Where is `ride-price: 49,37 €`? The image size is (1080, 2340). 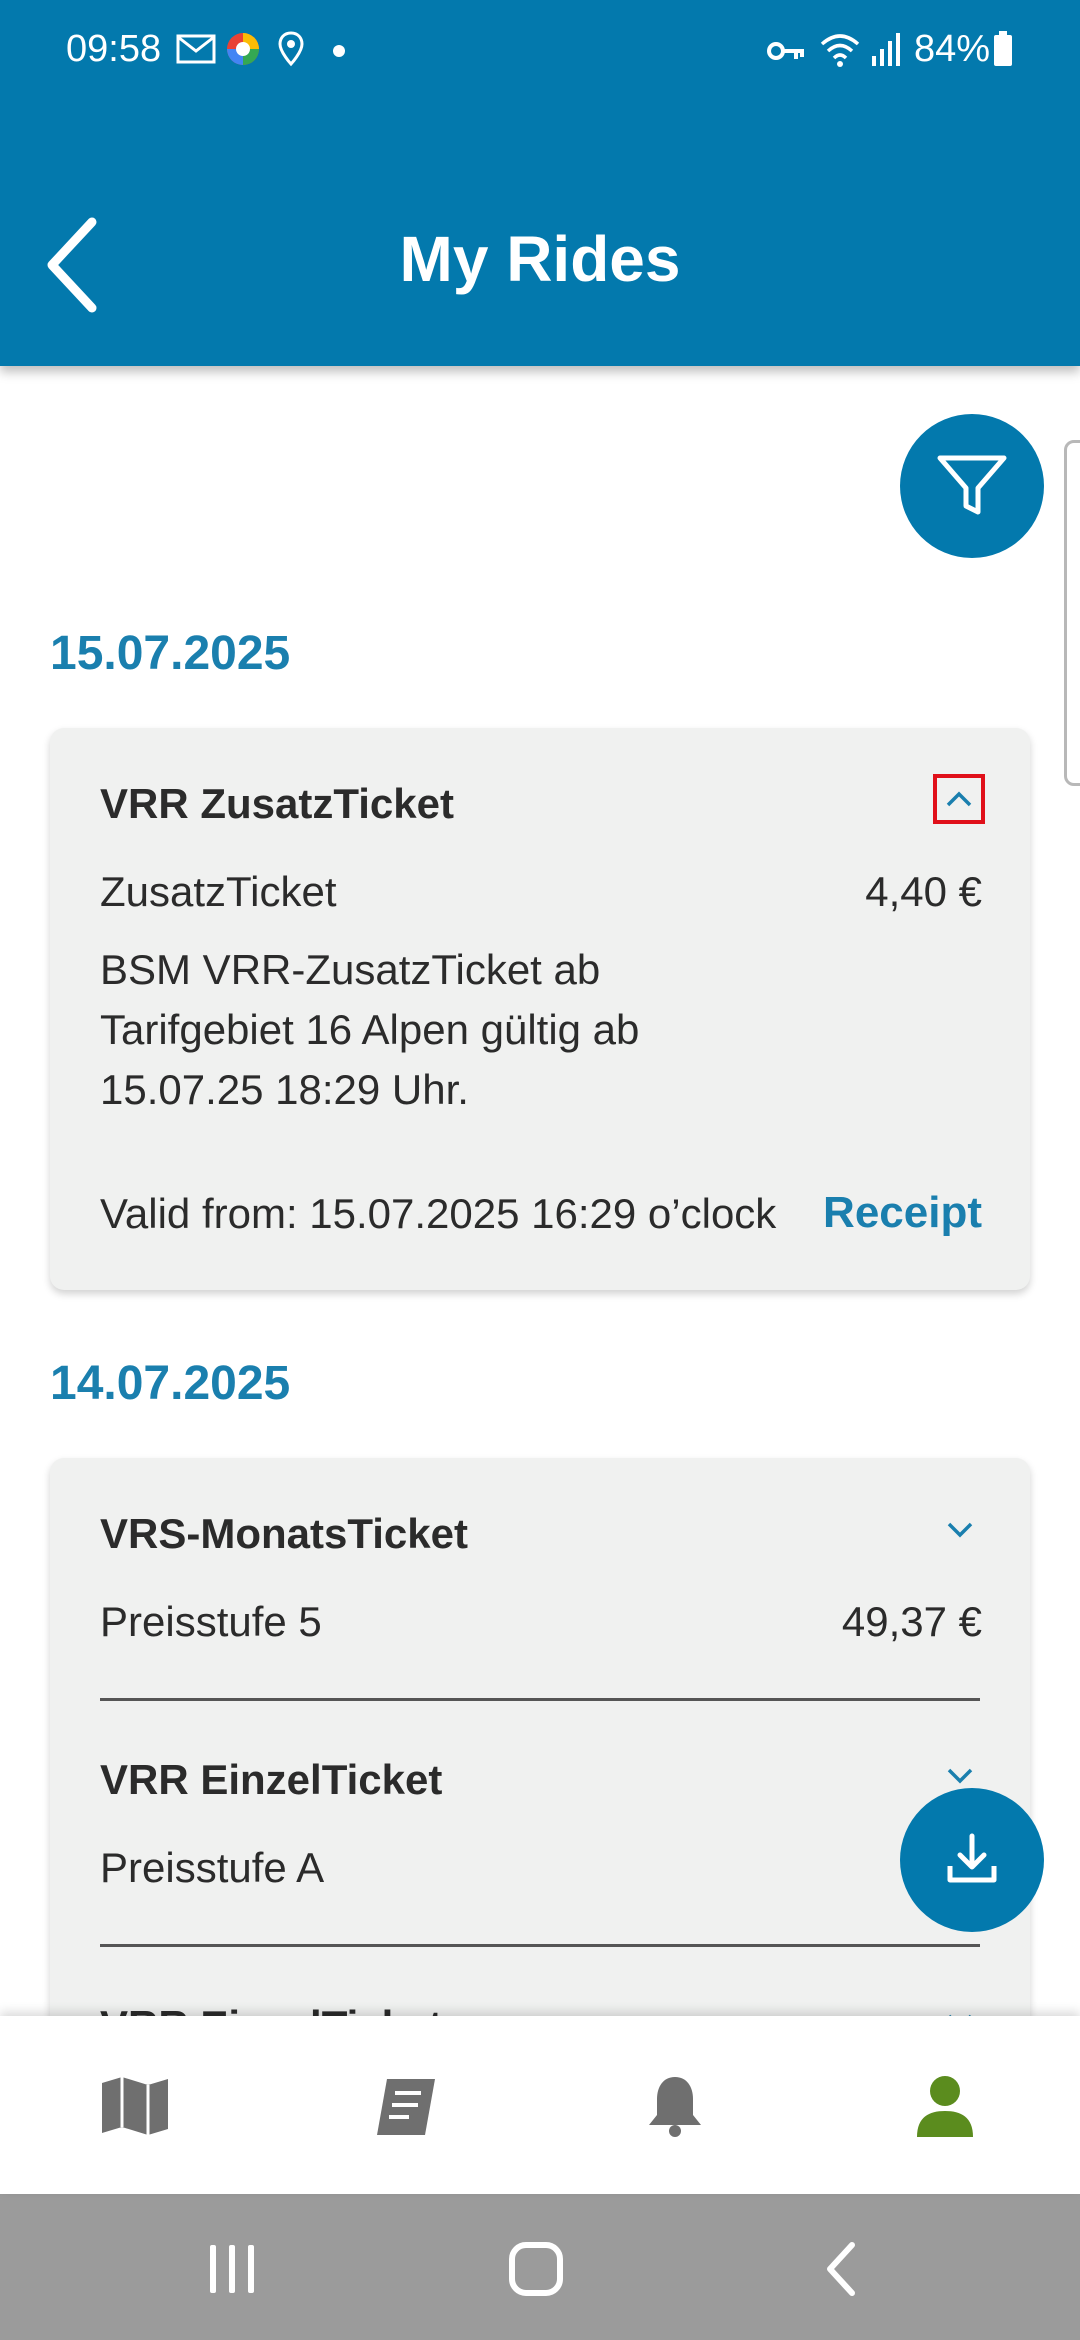 ride-price: 49,37 € is located at coordinates (911, 1621).